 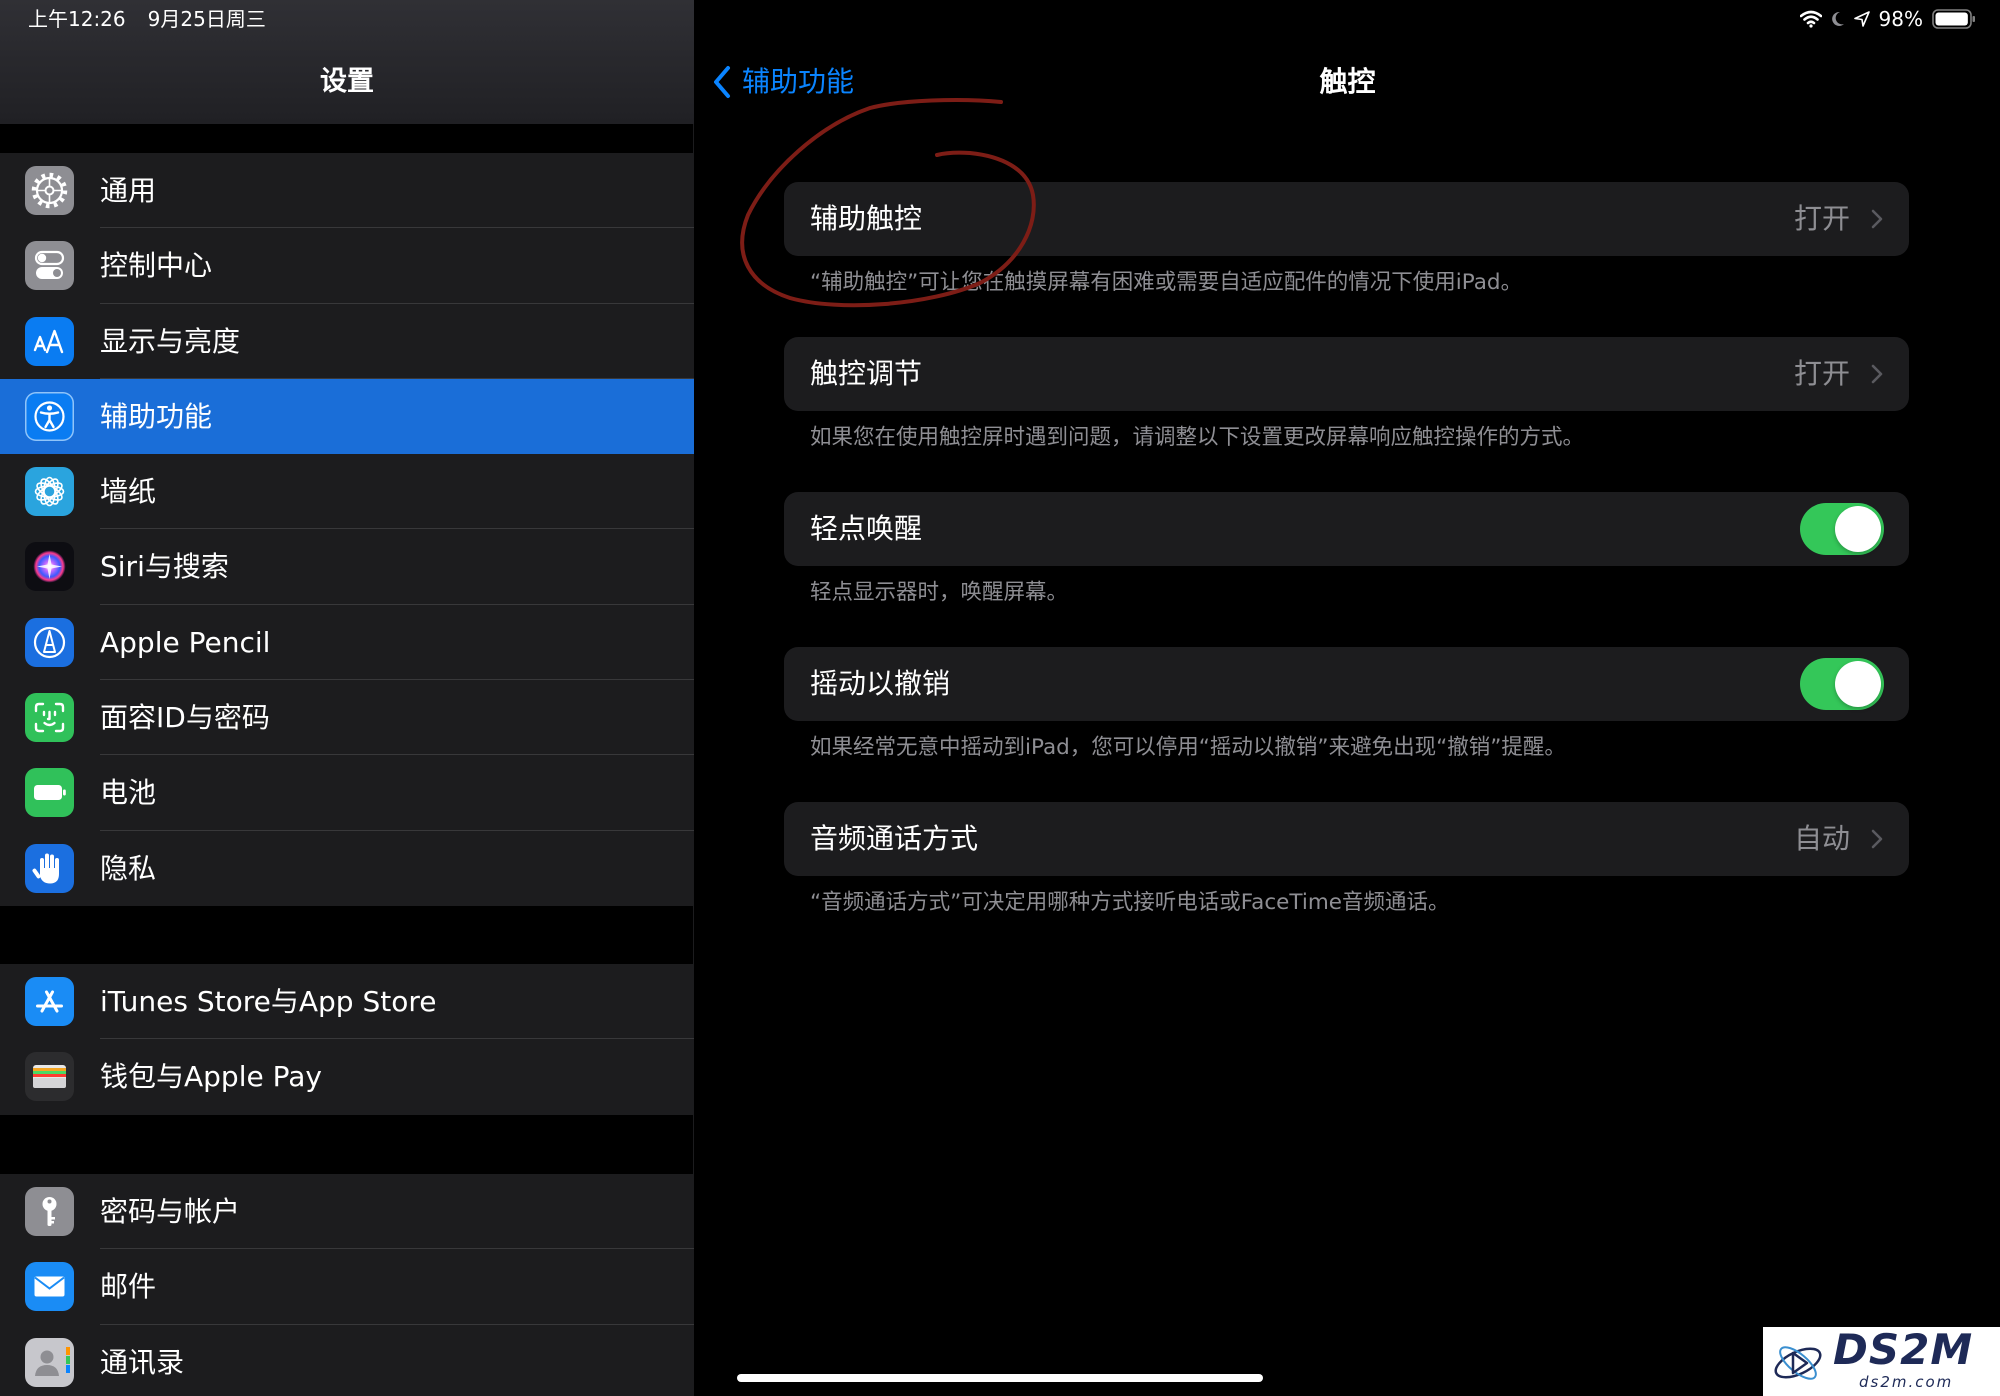 I want to click on tap-to-wake-toggle, so click(x=1842, y=529).